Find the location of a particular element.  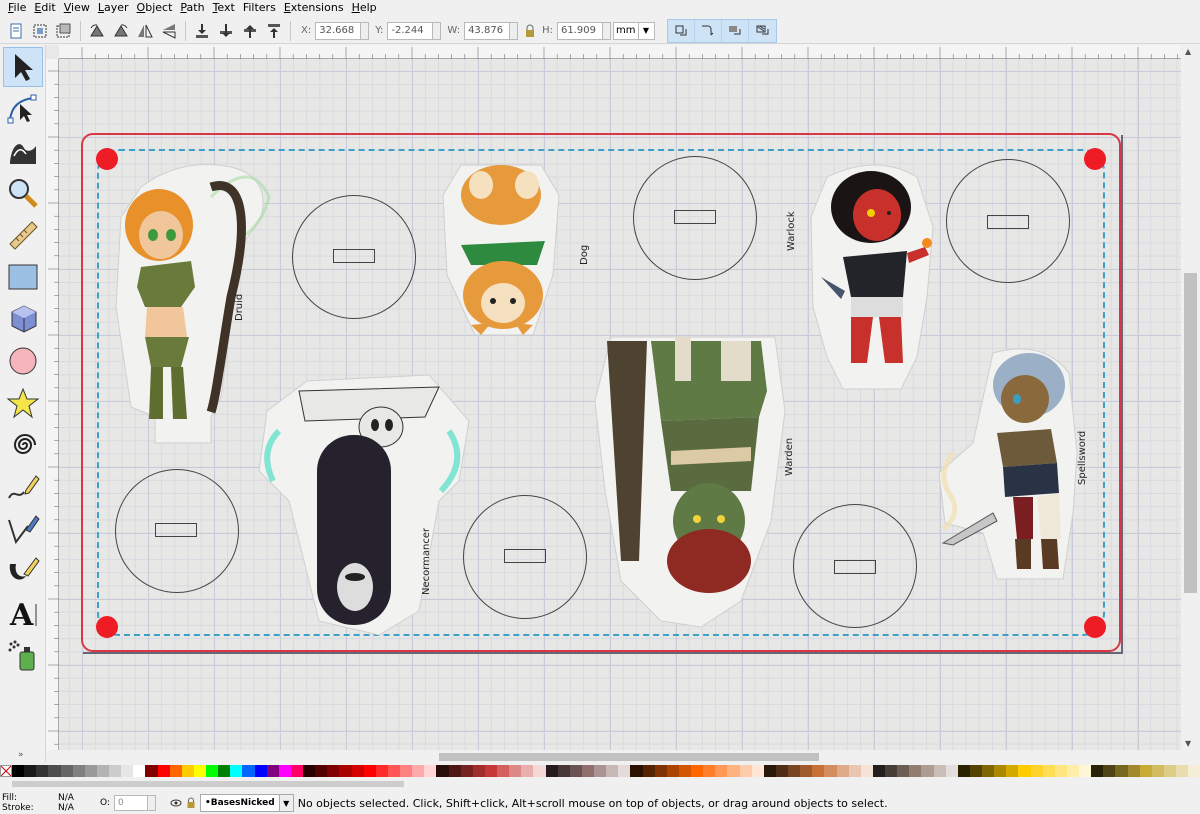

tweak-tool is located at coordinates (23, 151).